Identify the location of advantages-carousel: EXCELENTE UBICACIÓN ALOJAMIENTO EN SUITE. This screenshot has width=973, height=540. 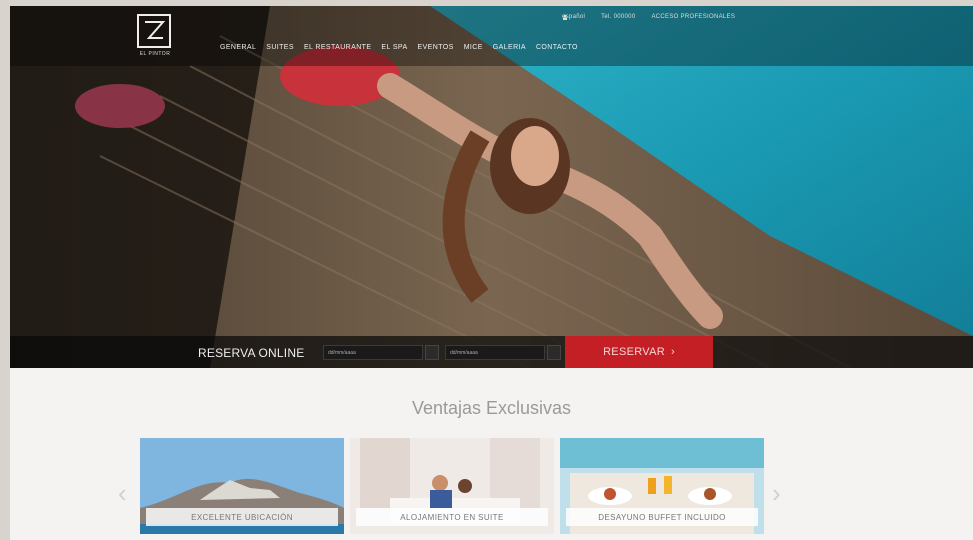
(452, 486).